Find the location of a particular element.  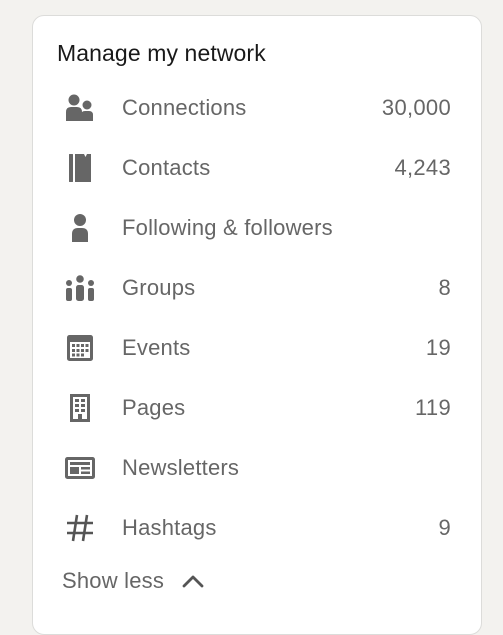

item-count: 9 is located at coordinates (444, 527).